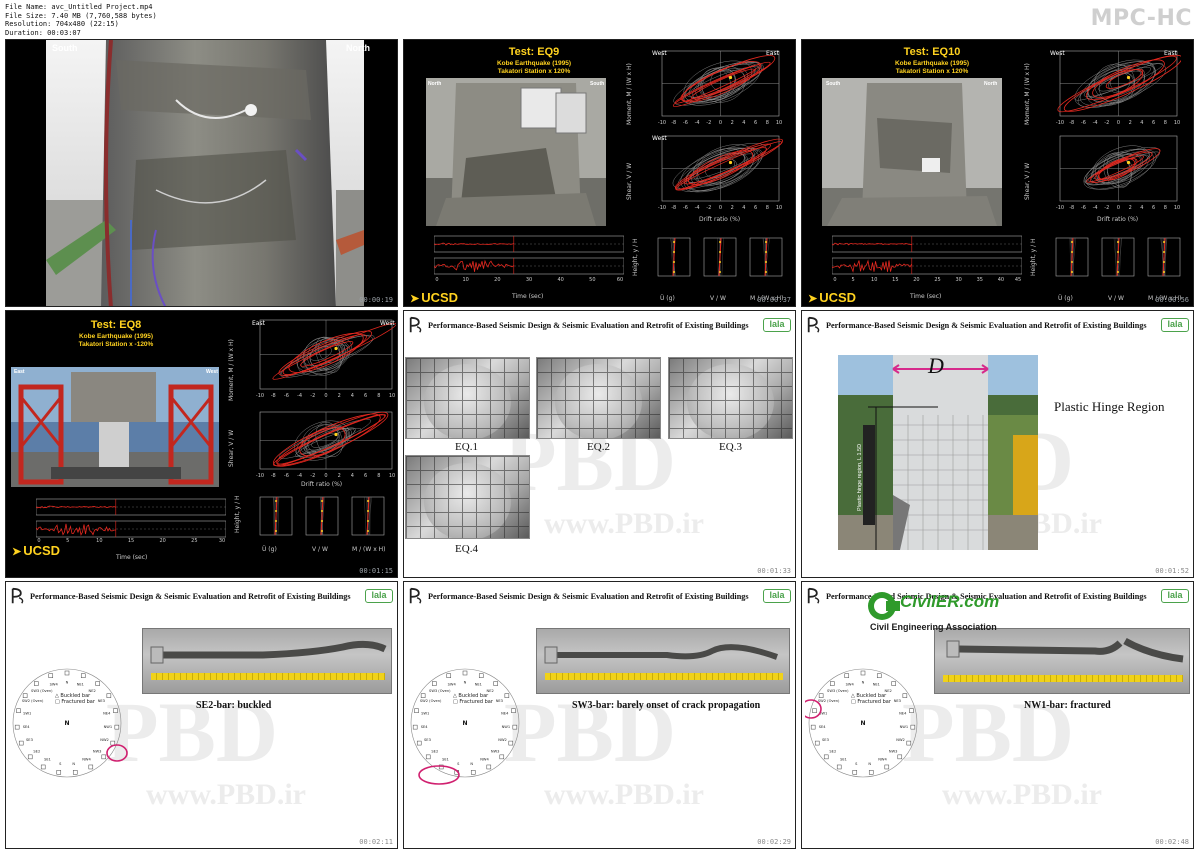 The image size is (1200, 853). Describe the element at coordinates (201, 173) in the screenshot. I see `thumbnail-1: South North 00:00:19` at that location.